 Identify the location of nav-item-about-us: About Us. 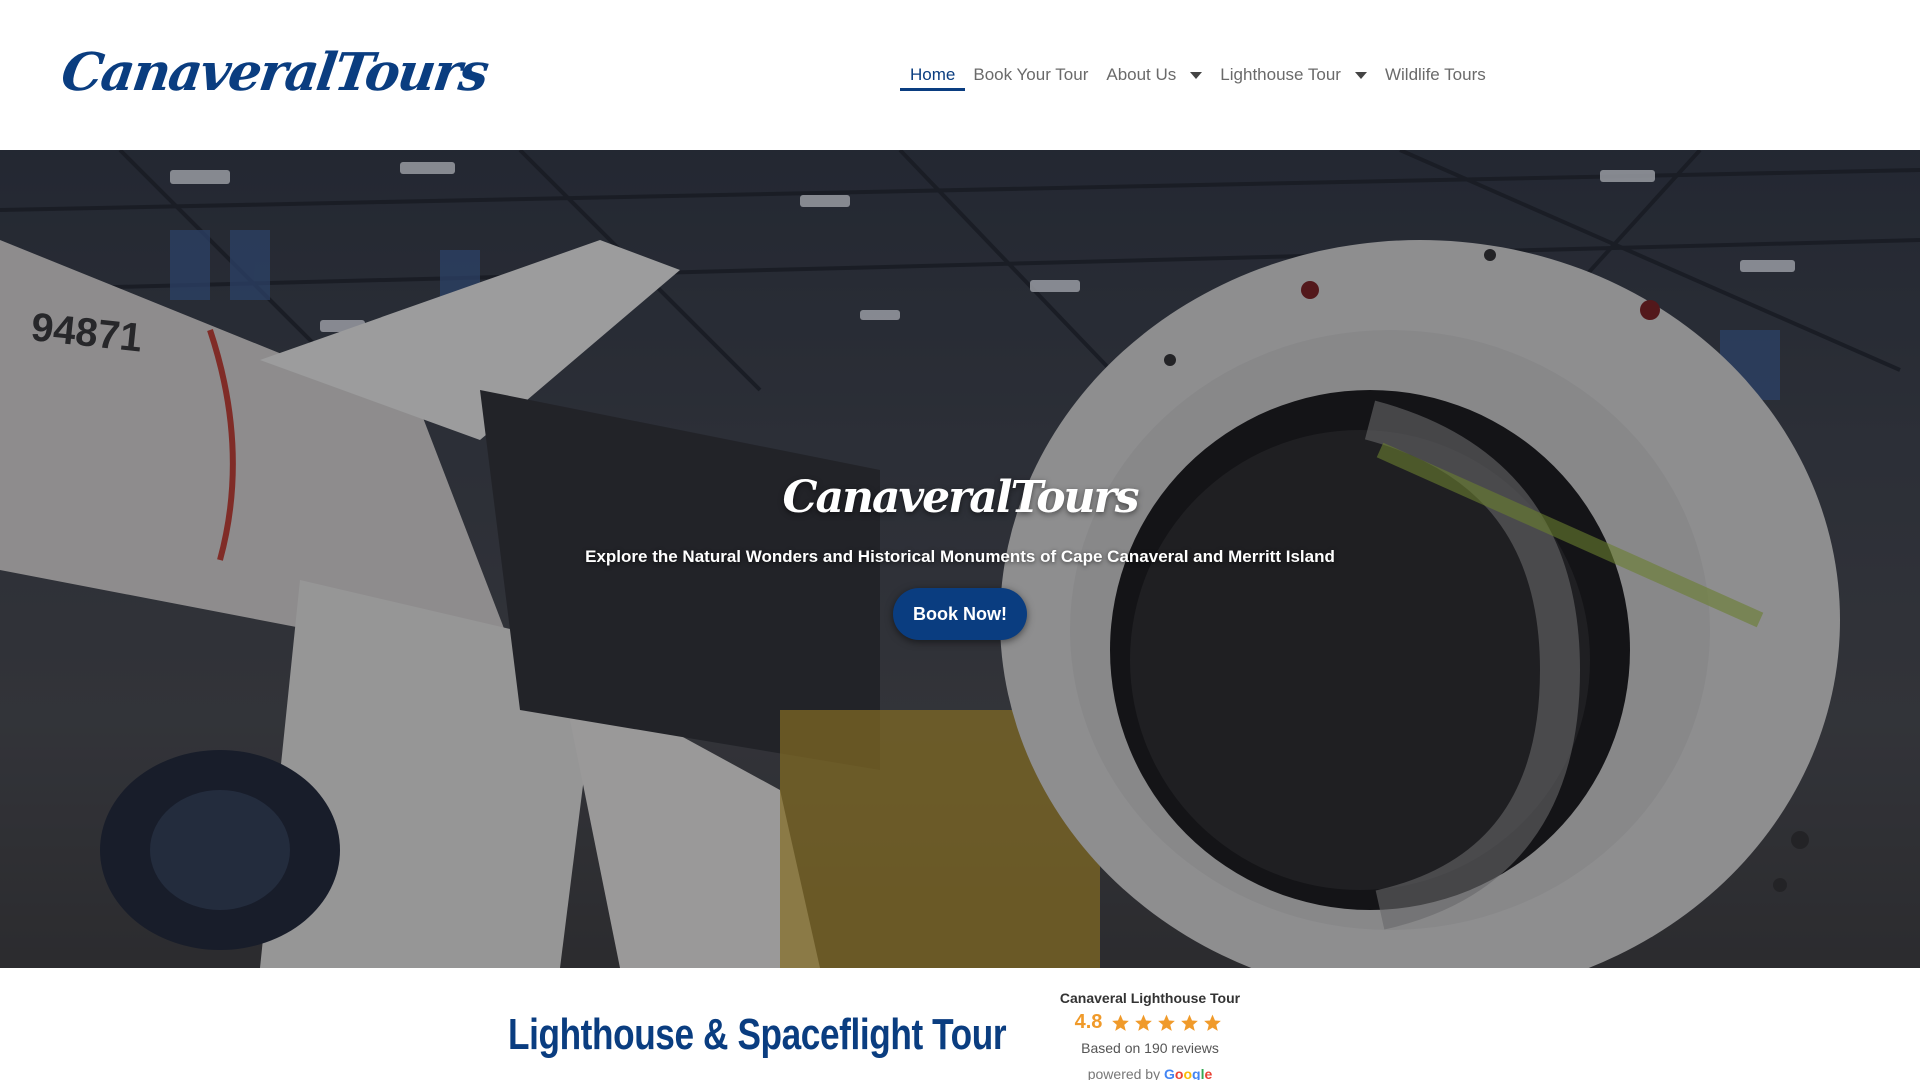
(1154, 77).